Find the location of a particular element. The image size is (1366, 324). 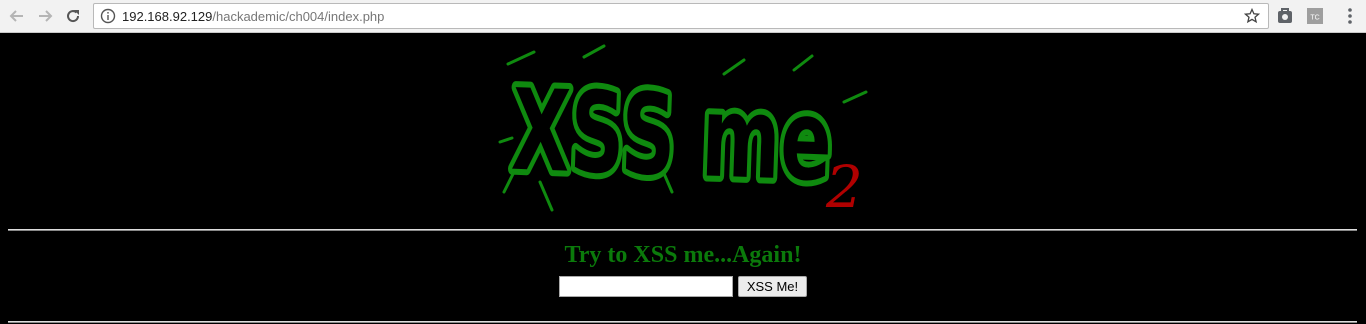

xss-me-2-logo: XSS me 2 is located at coordinates (683, 129).